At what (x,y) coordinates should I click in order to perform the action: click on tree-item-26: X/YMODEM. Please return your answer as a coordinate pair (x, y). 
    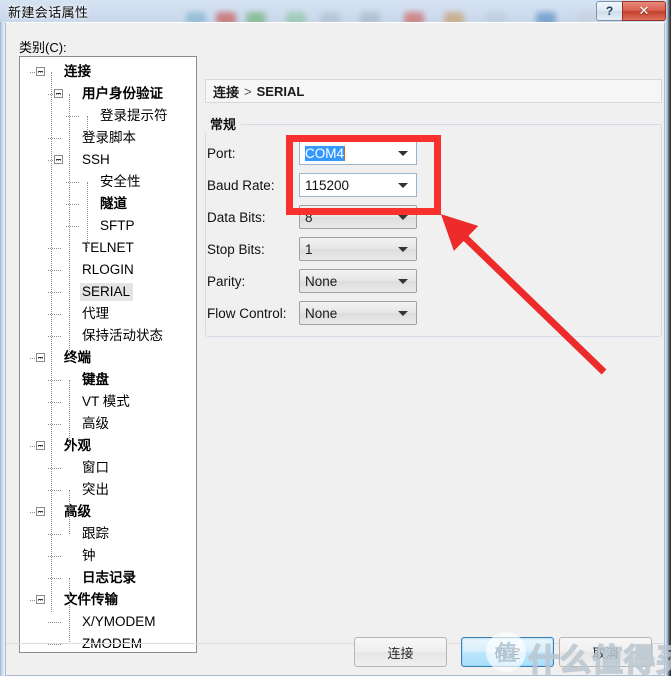
    Looking at the image, I should click on (108, 622).